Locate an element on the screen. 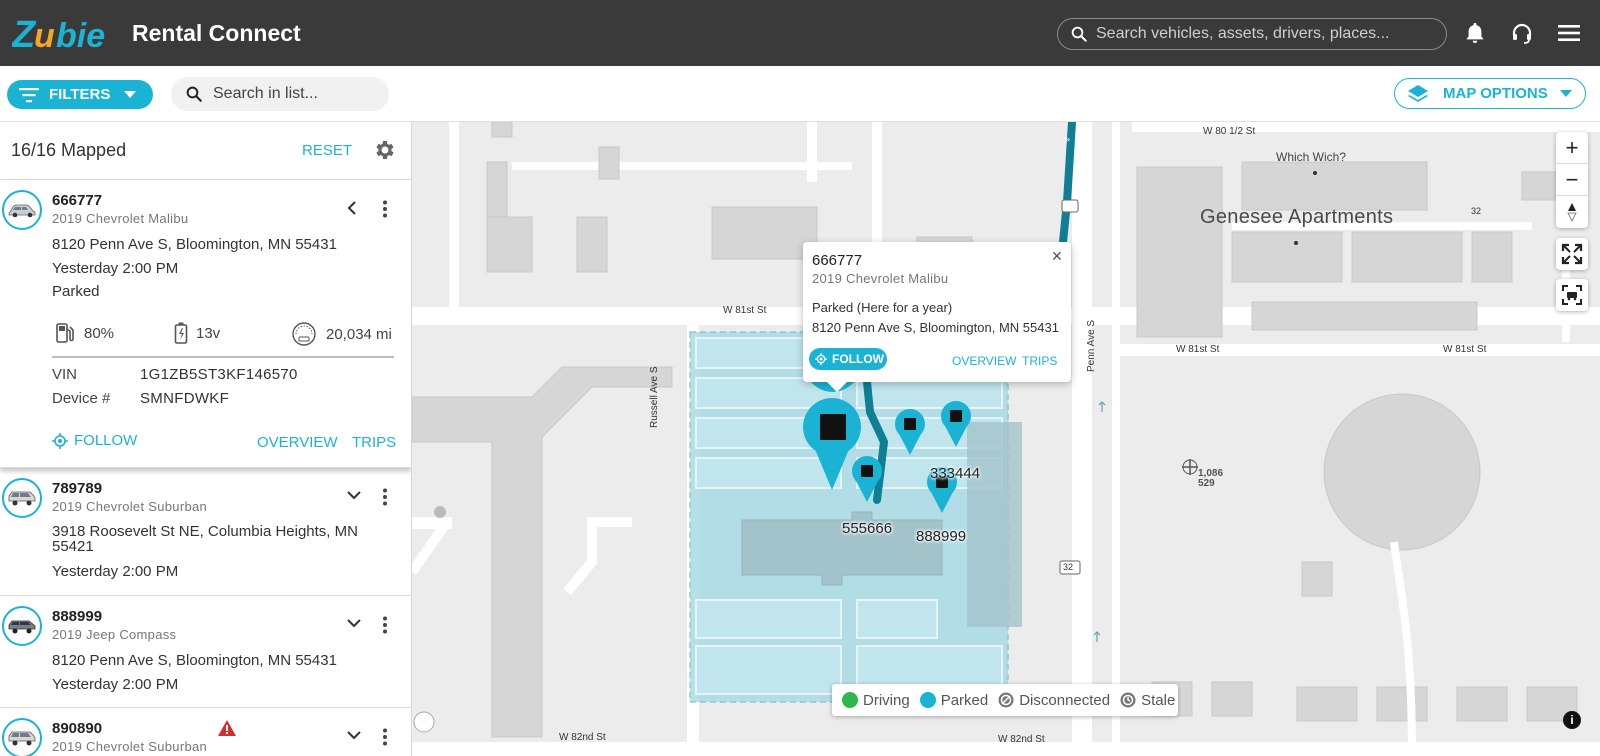  pin-label-333444: 333444 is located at coordinates (955, 473).